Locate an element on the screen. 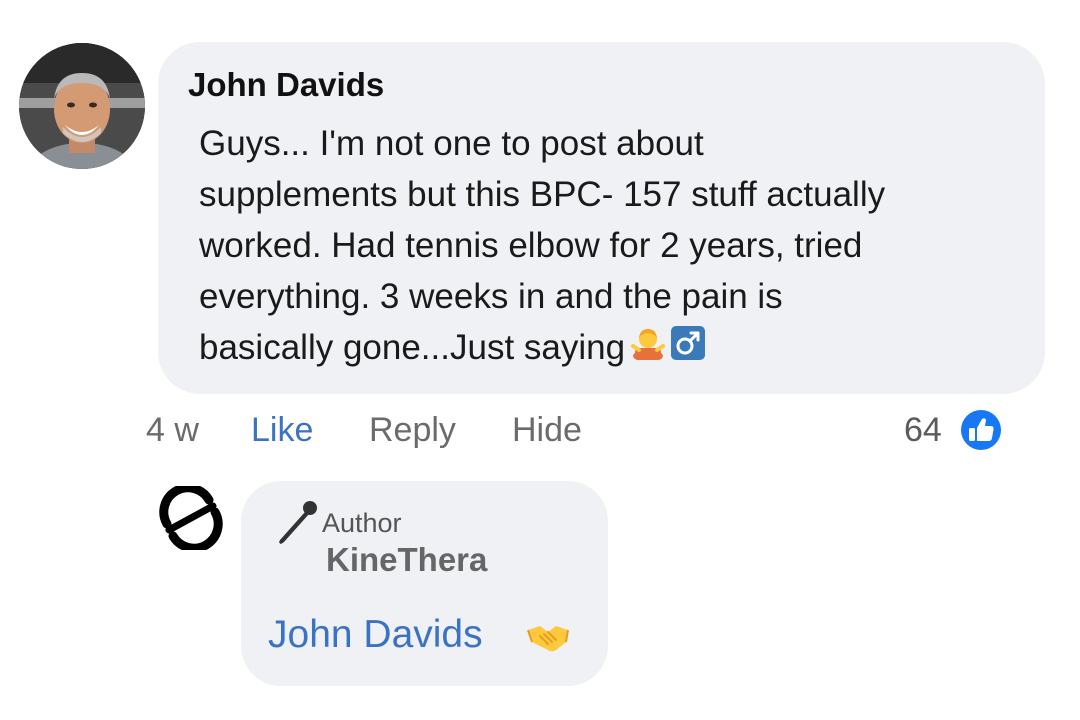 This screenshot has width=1080, height=720. comment-text-line: everything. 3 weeks in and the pain is is located at coordinates (491, 296).